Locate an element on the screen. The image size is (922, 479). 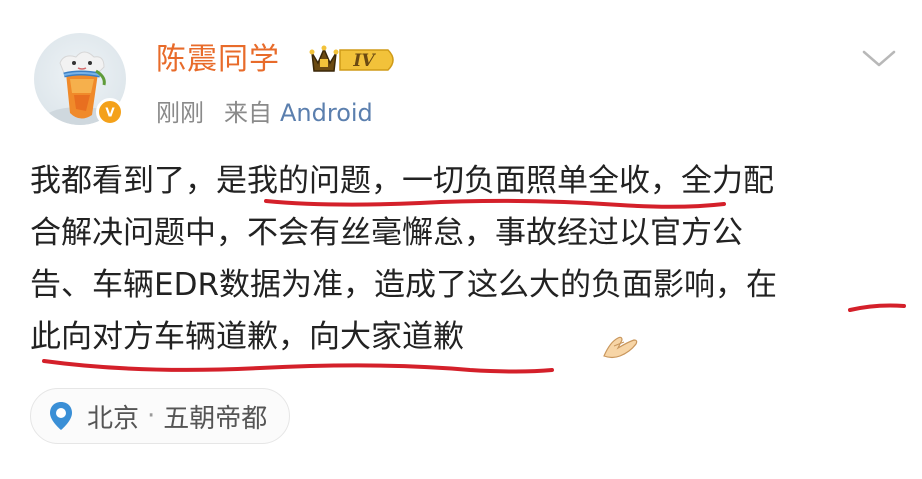
location-pin-icon is located at coordinates (61, 416).